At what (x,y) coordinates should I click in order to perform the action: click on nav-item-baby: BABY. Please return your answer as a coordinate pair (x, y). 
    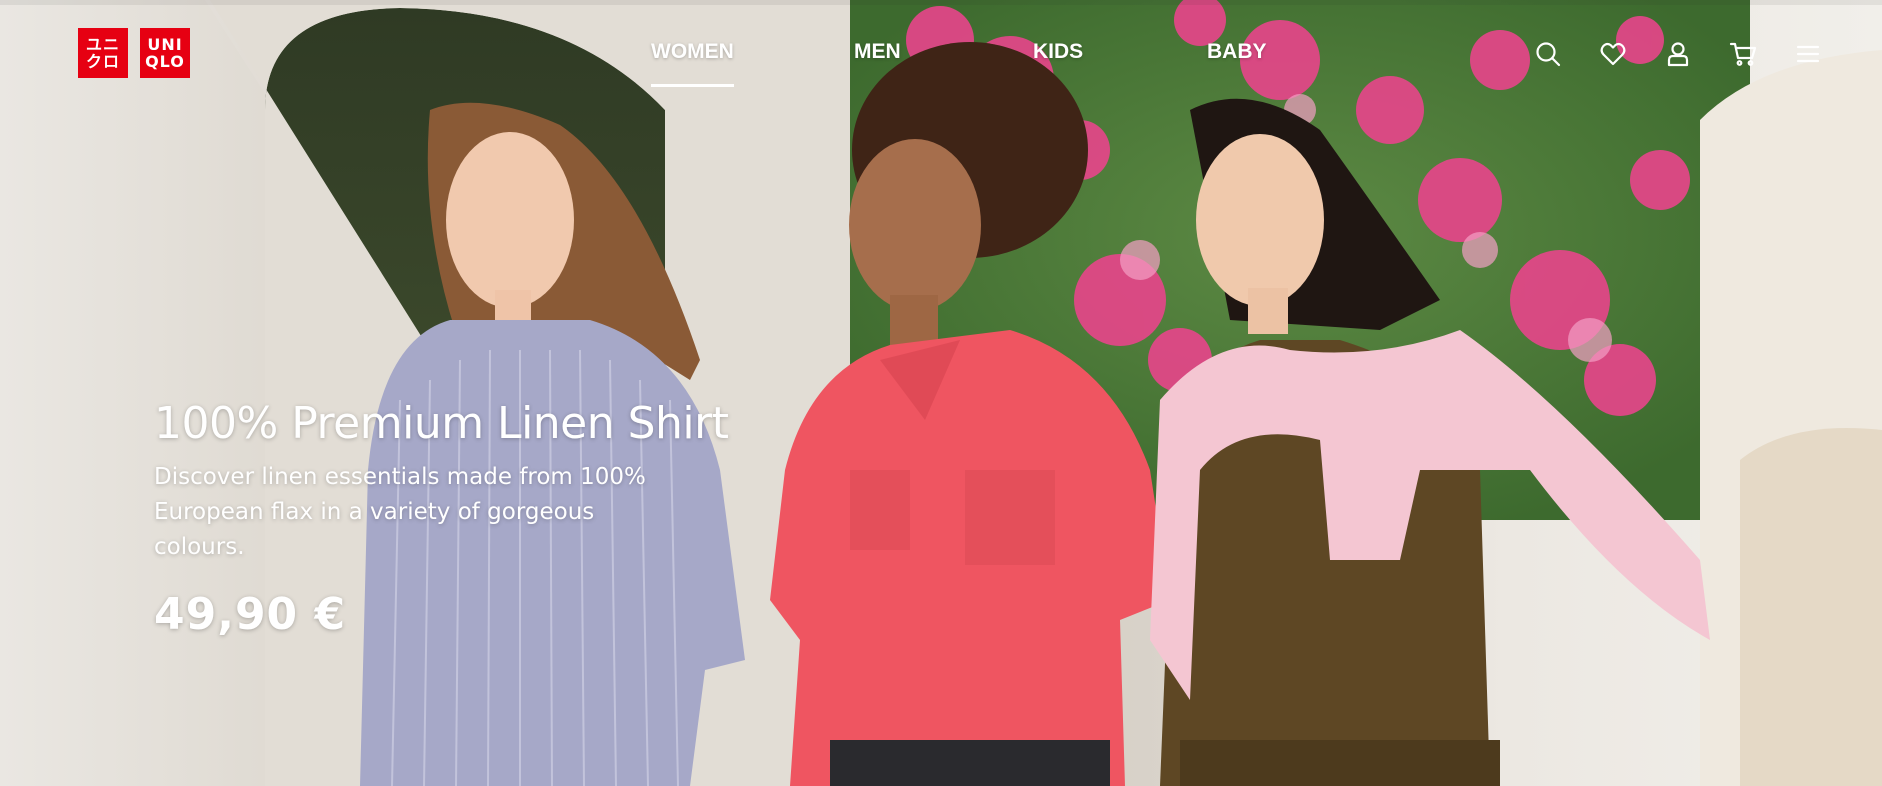
    Looking at the image, I should click on (1237, 52).